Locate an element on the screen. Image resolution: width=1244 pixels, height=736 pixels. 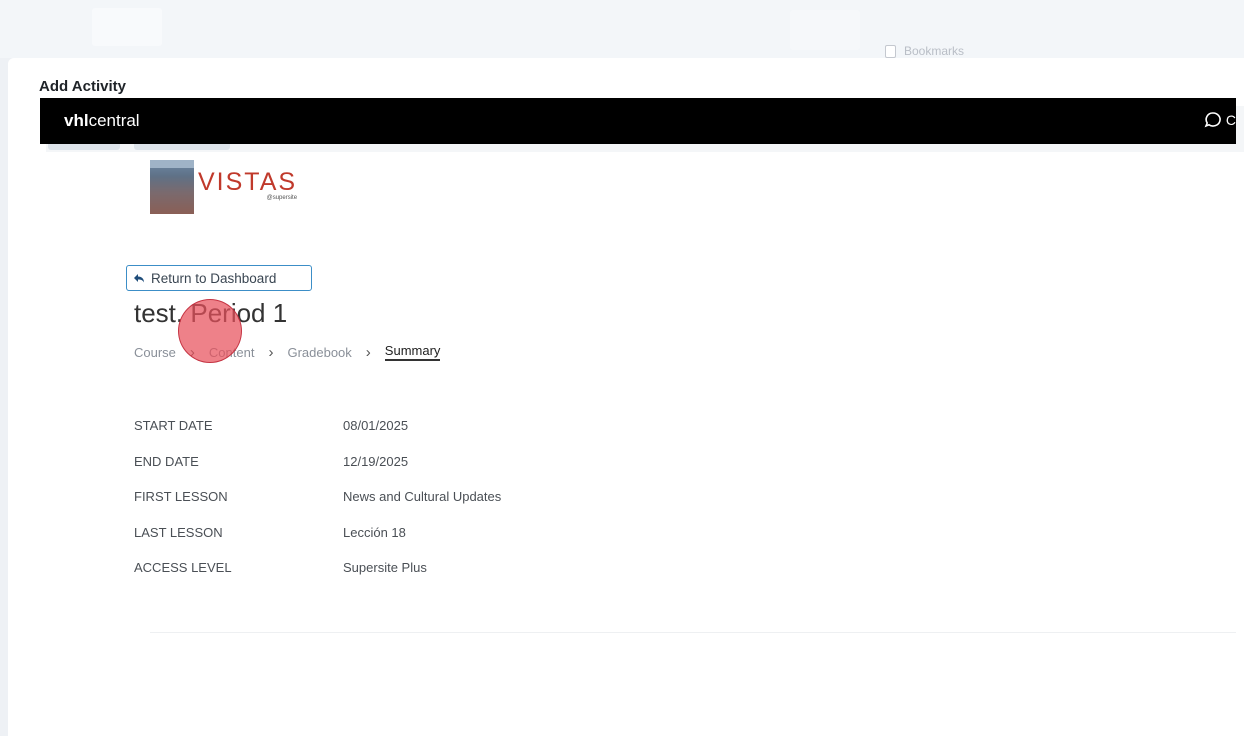
vhl-logo: vhlcentral is located at coordinates (102, 121).